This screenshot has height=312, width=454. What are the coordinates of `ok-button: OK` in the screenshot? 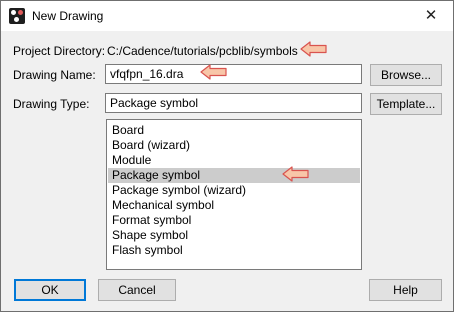 It's located at (50, 290).